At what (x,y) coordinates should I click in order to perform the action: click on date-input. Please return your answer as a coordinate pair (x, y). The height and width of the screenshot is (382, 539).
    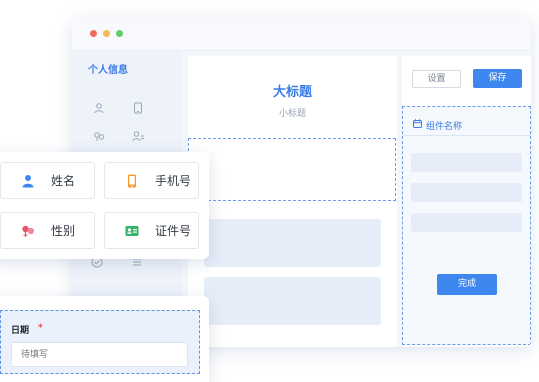
    Looking at the image, I should click on (99, 354).